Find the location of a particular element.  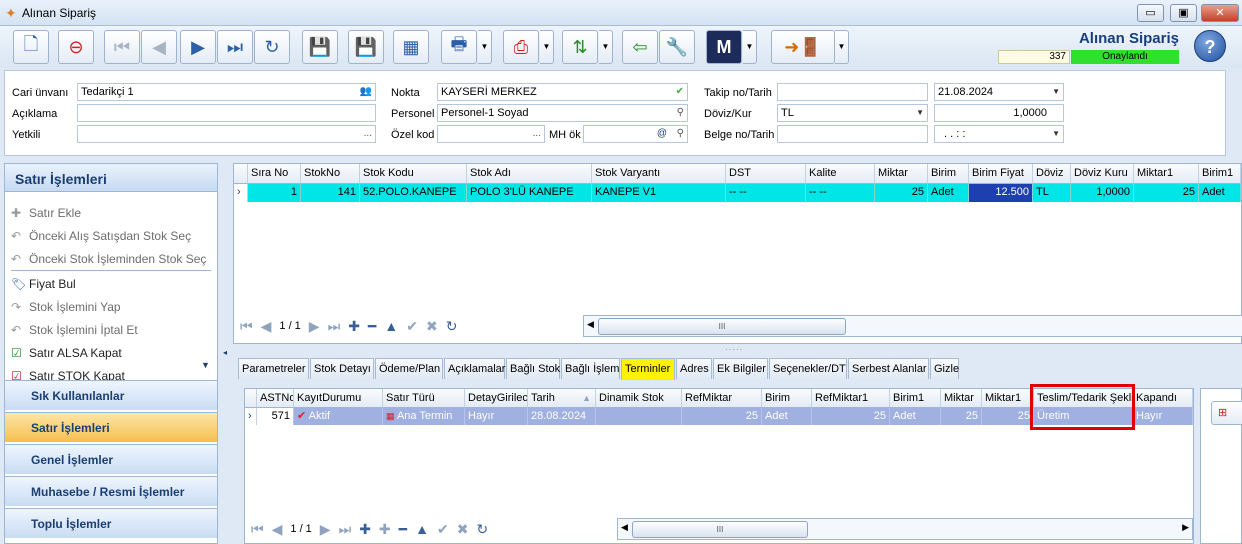

col-header: DST is located at coordinates (766, 174).